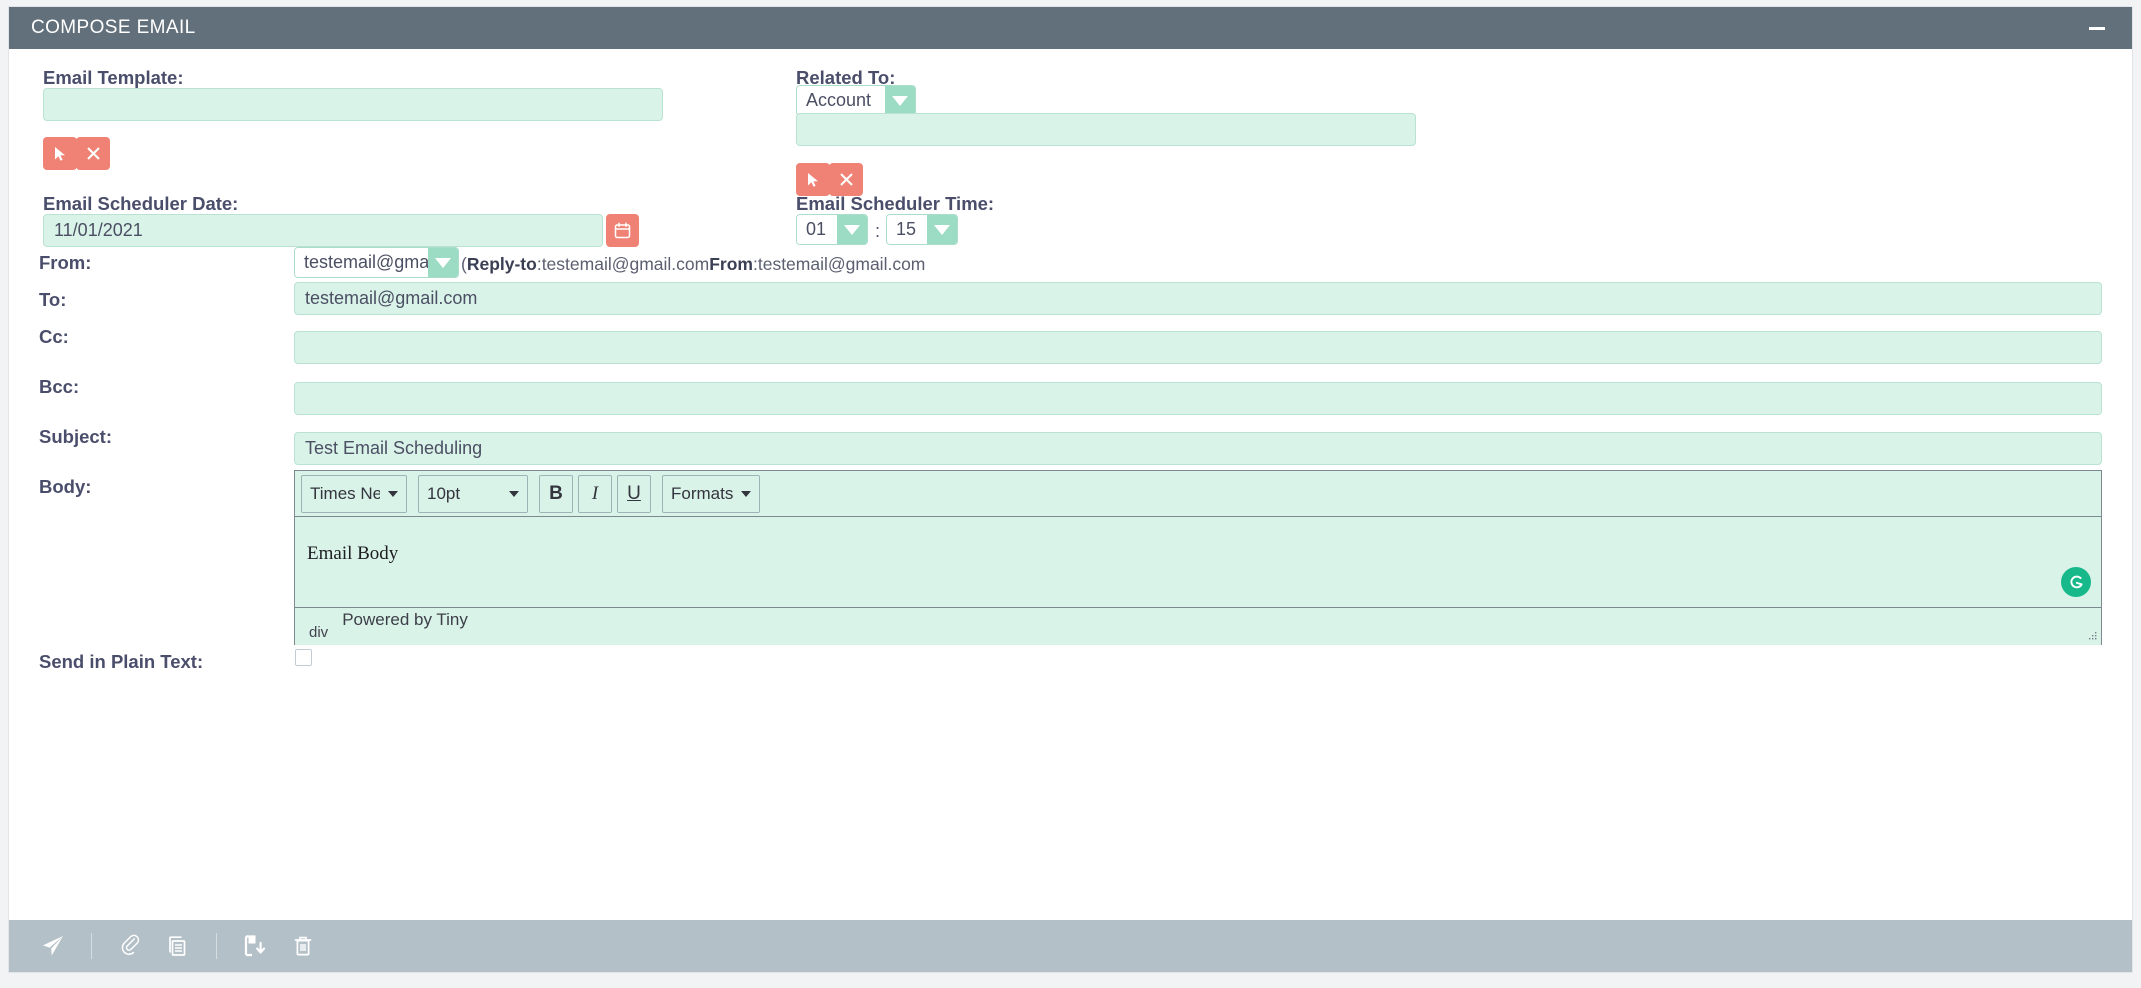 This screenshot has width=2141, height=988. What do you see at coordinates (113, 27) in the screenshot?
I see `page-title: COMPOSE EMAIL` at bounding box center [113, 27].